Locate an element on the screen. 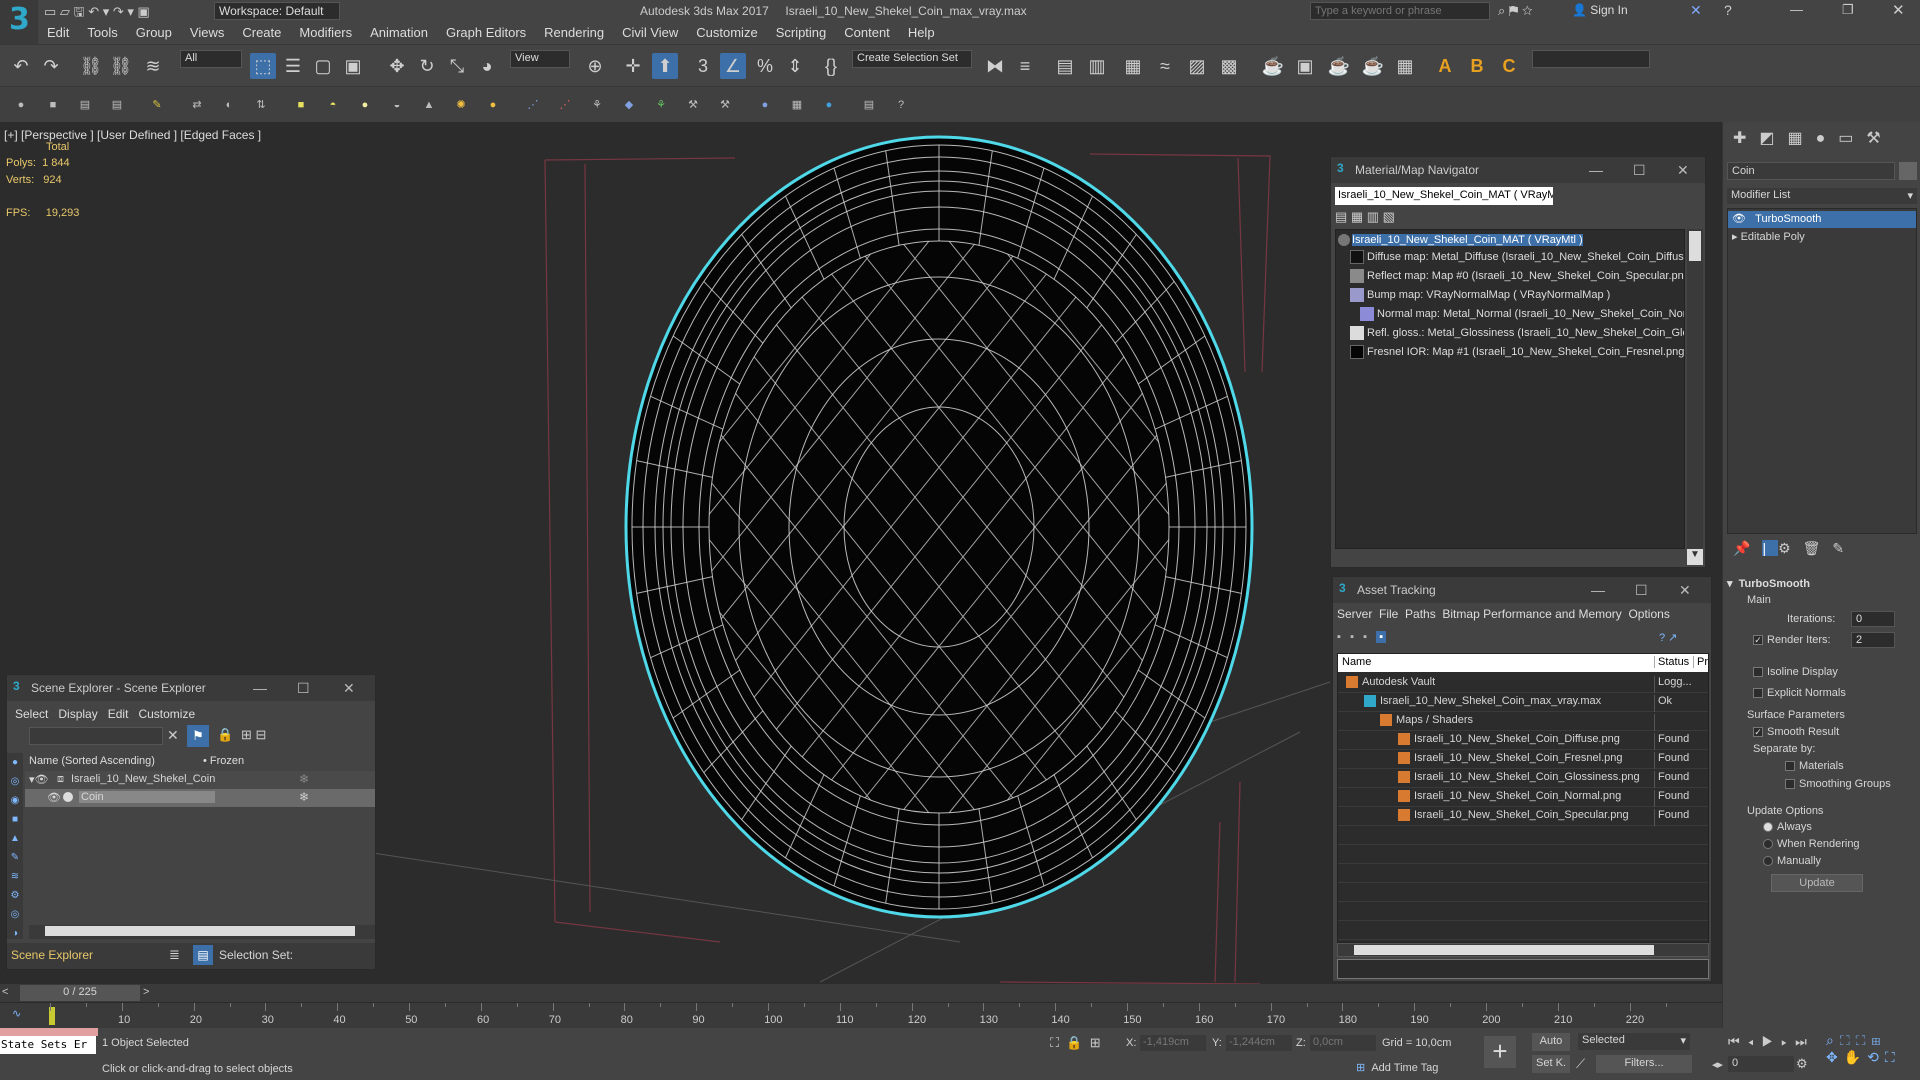 This screenshot has width=1920, height=1080. tool-icon-12: ◒ is located at coordinates (397, 105).